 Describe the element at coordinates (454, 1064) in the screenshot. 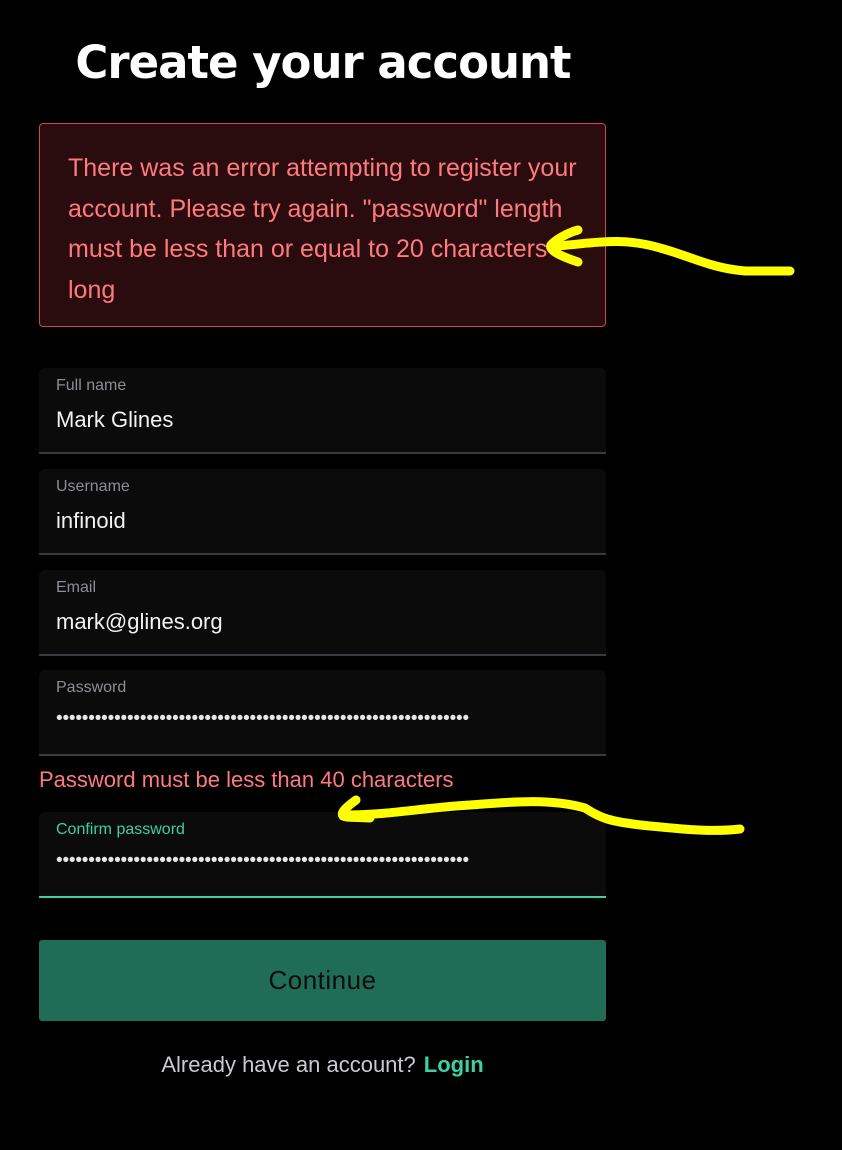

I see `login-link: Login` at that location.